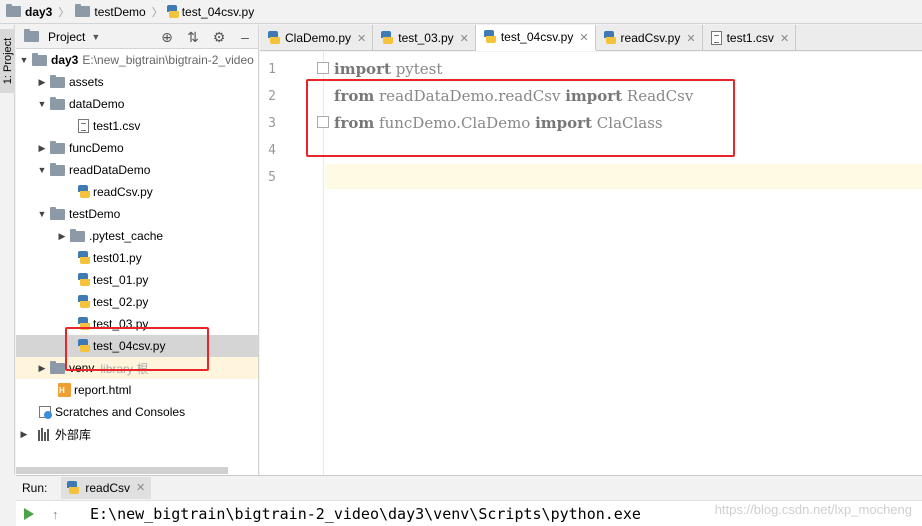 This screenshot has width=922, height=526. Describe the element at coordinates (29, 514) in the screenshot. I see `rerun-icon` at that location.